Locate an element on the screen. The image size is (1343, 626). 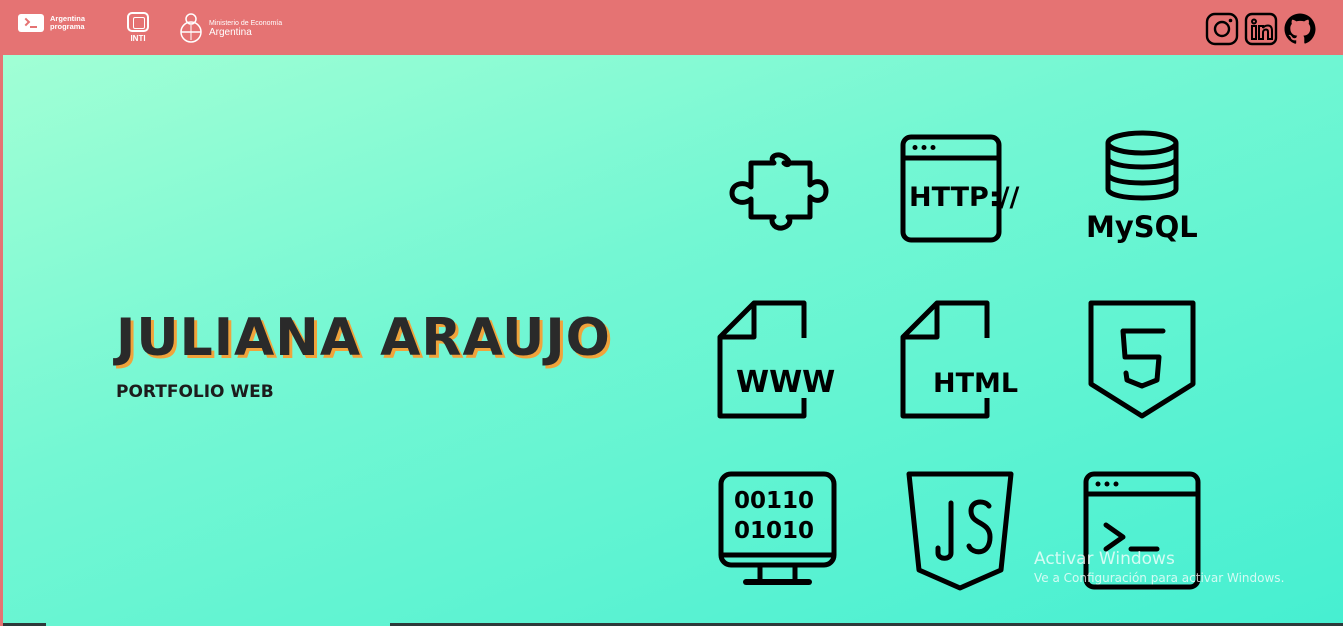
page-subtitle: PORTFOLIO WEB is located at coordinates (195, 392).